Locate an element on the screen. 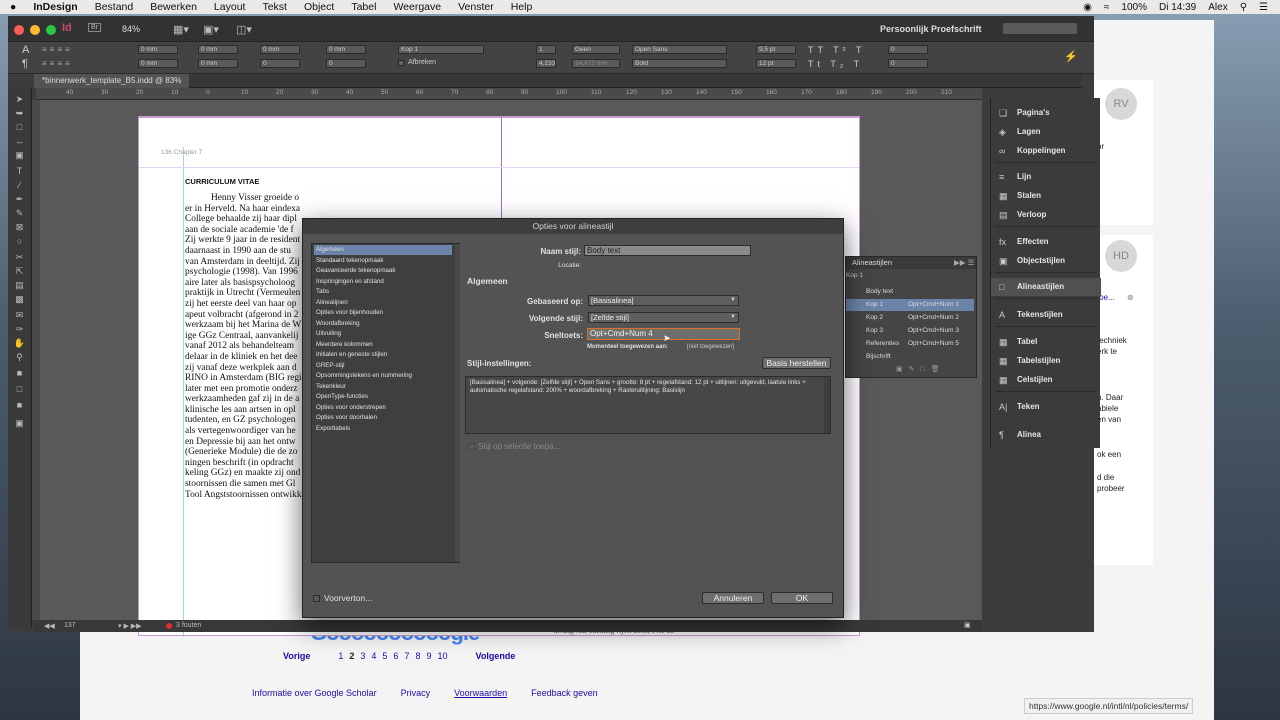  zoom-window-icon is located at coordinates (51, 30).